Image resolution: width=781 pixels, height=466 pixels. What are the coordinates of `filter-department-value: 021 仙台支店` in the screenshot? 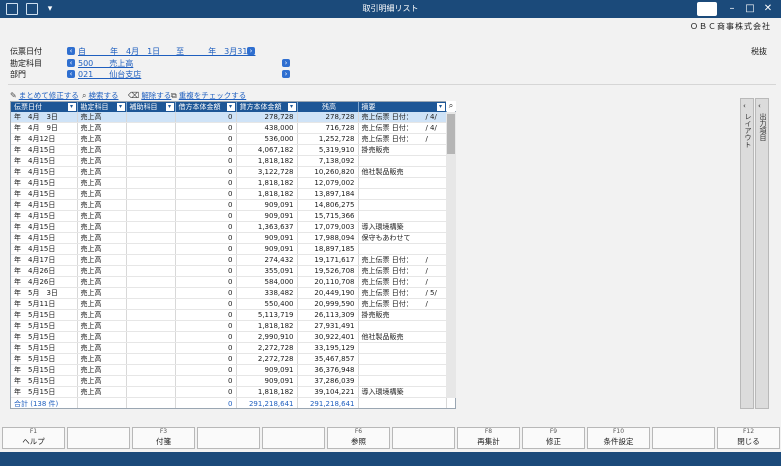 It's located at (109, 74).